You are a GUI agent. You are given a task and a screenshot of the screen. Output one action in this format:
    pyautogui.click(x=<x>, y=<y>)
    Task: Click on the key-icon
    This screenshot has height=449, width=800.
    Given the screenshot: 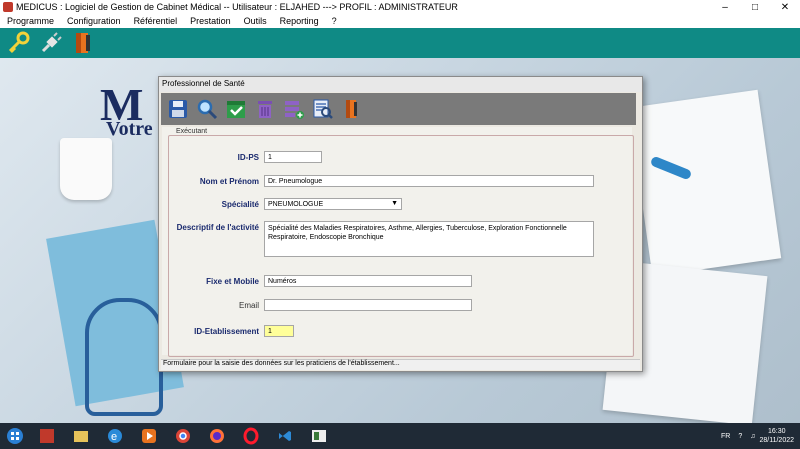 What is the action you would take?
    pyautogui.click(x=19, y=43)
    